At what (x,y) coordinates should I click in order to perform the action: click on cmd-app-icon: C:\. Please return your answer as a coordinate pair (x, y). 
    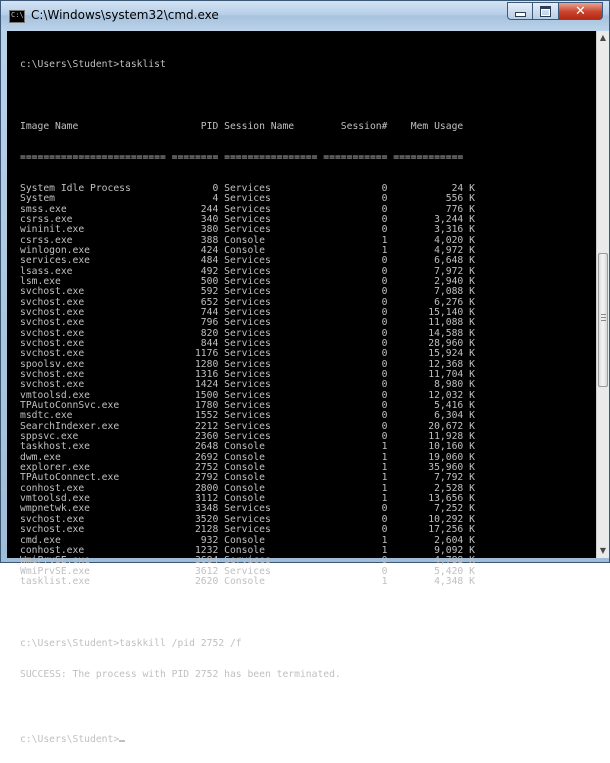
    Looking at the image, I should click on (17, 16).